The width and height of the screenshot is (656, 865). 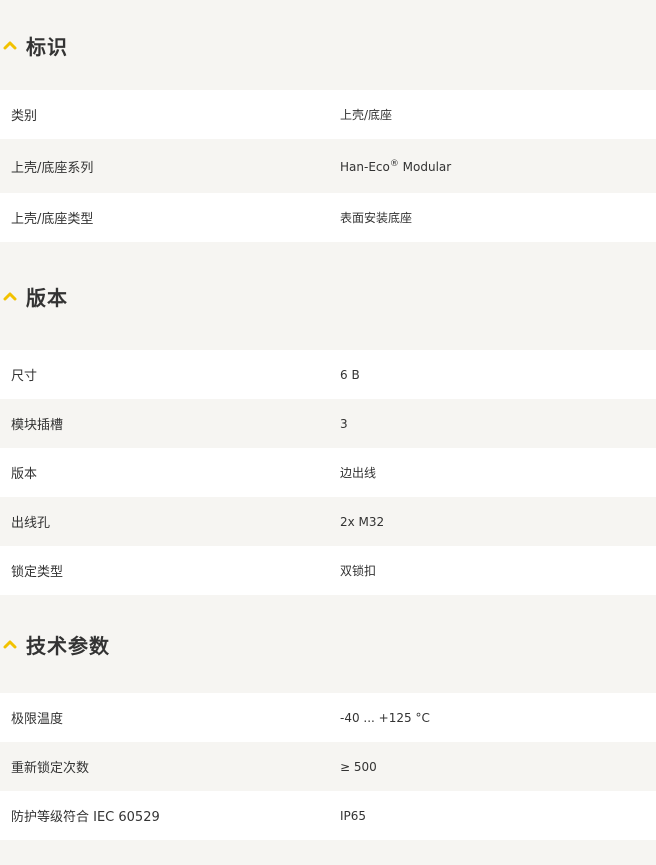 I want to click on spec-label: 锁定类型, so click(x=37, y=572).